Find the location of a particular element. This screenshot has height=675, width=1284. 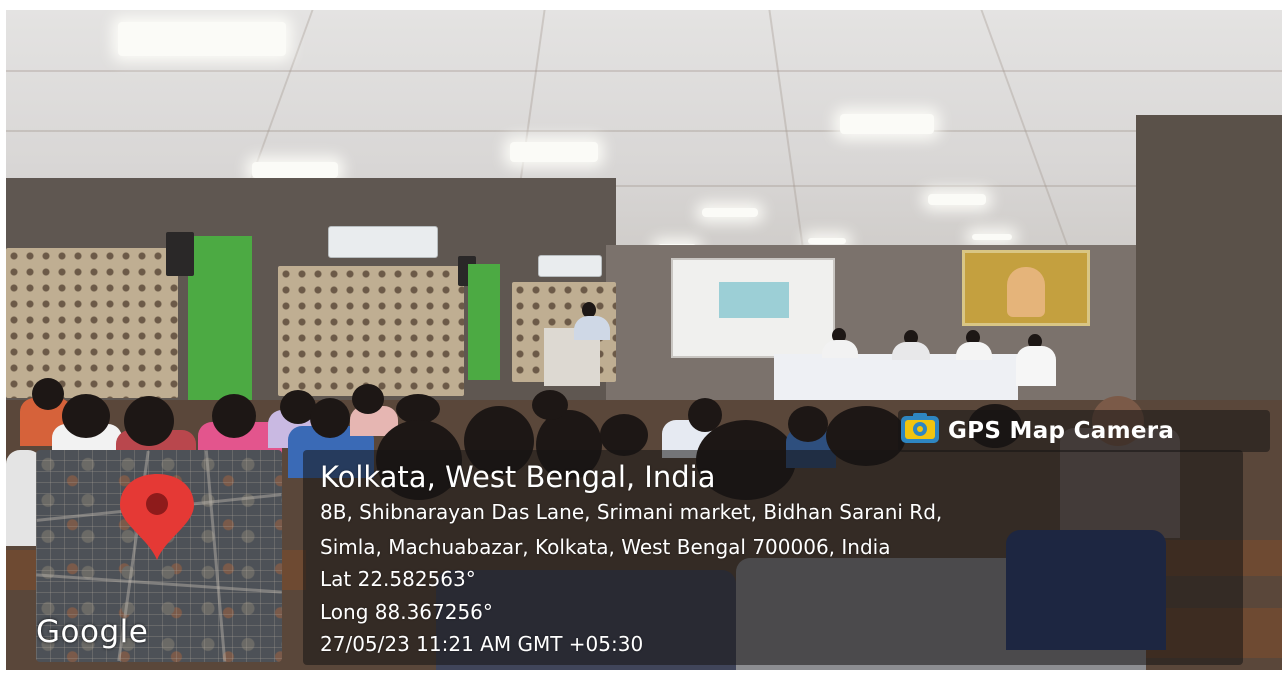

google-logo: Google is located at coordinates (92, 632).